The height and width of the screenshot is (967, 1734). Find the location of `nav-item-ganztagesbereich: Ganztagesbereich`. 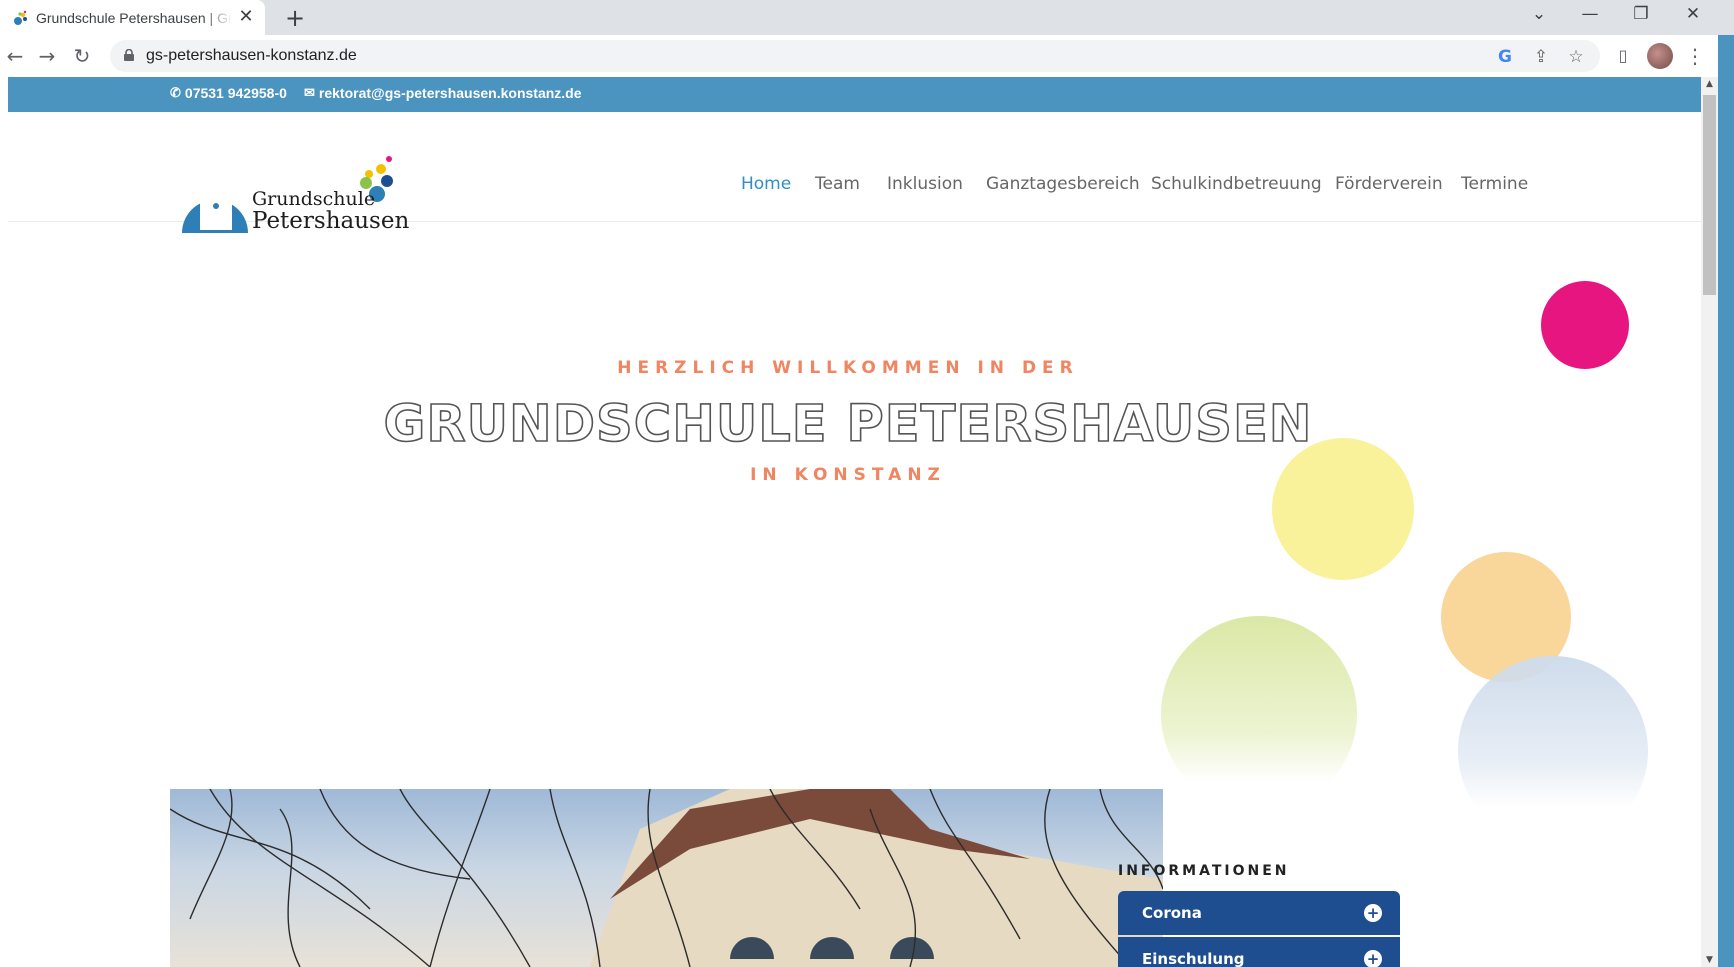

nav-item-ganztagesbereich: Ganztagesbereich is located at coordinates (1063, 184).